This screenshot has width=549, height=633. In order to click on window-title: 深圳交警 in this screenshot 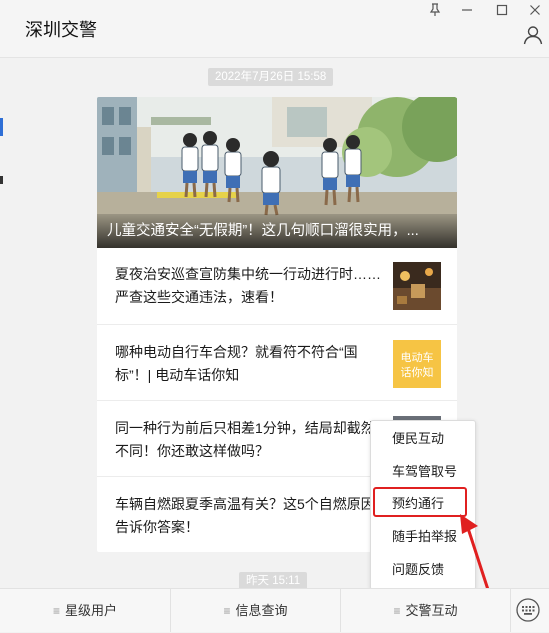, I will do `click(61, 30)`.